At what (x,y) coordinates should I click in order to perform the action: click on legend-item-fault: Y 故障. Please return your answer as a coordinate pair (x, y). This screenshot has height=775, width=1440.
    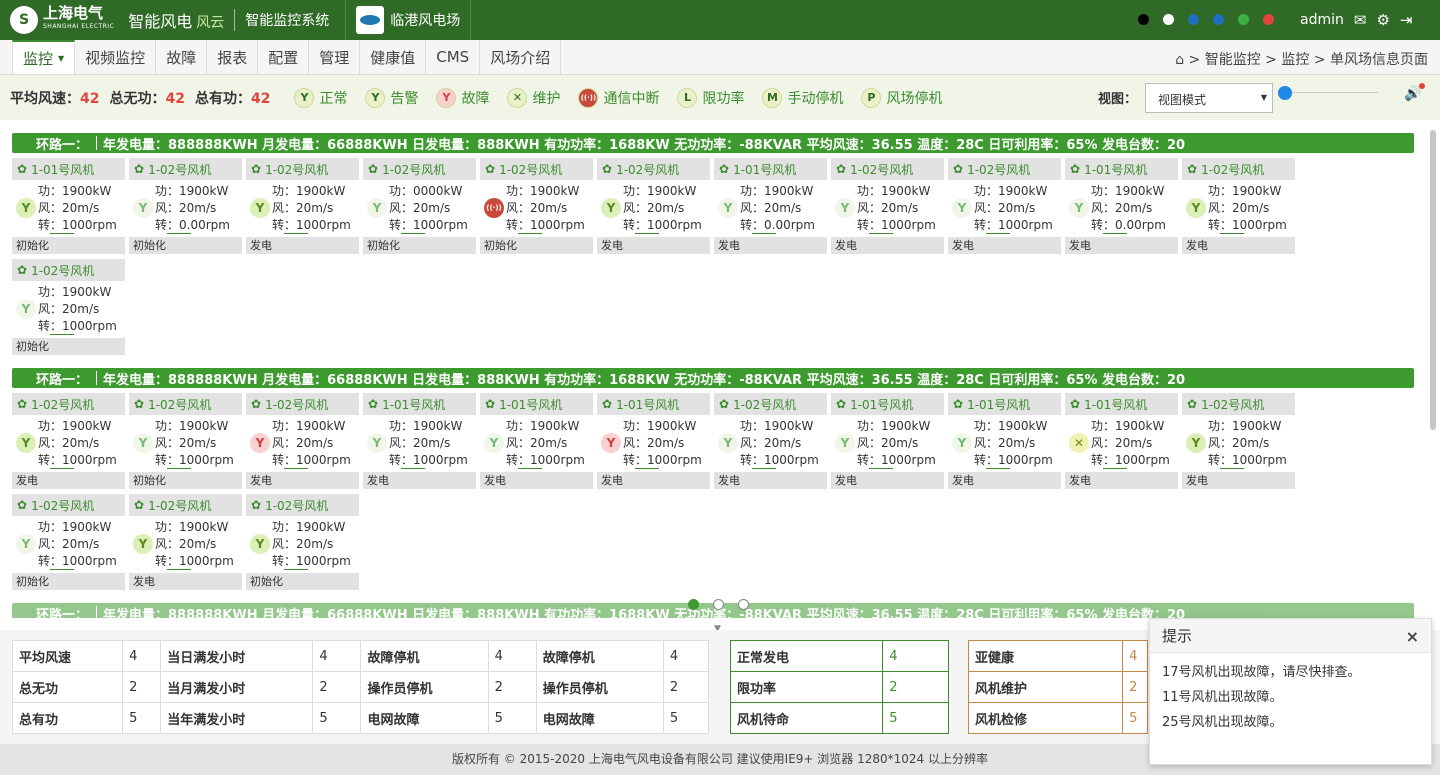
    Looking at the image, I should click on (463, 97).